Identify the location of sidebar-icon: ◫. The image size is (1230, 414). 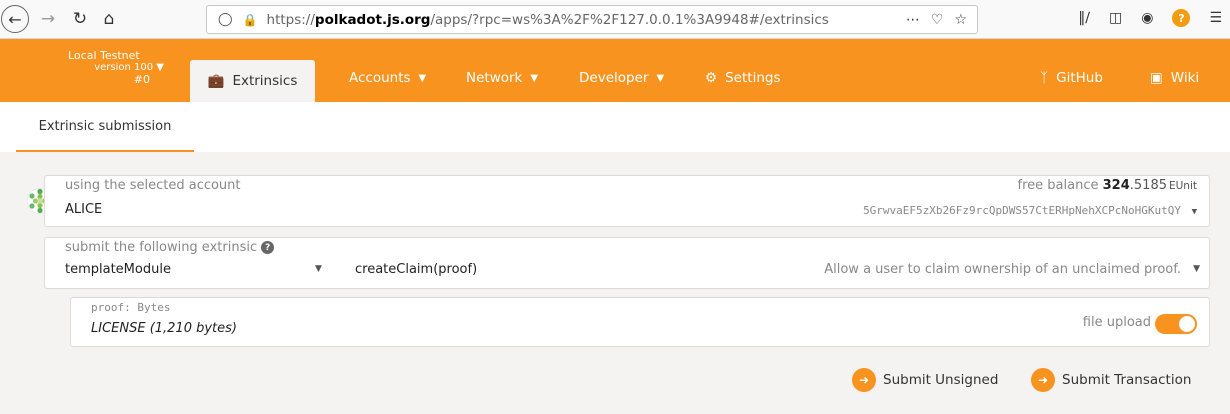
(1115, 18).